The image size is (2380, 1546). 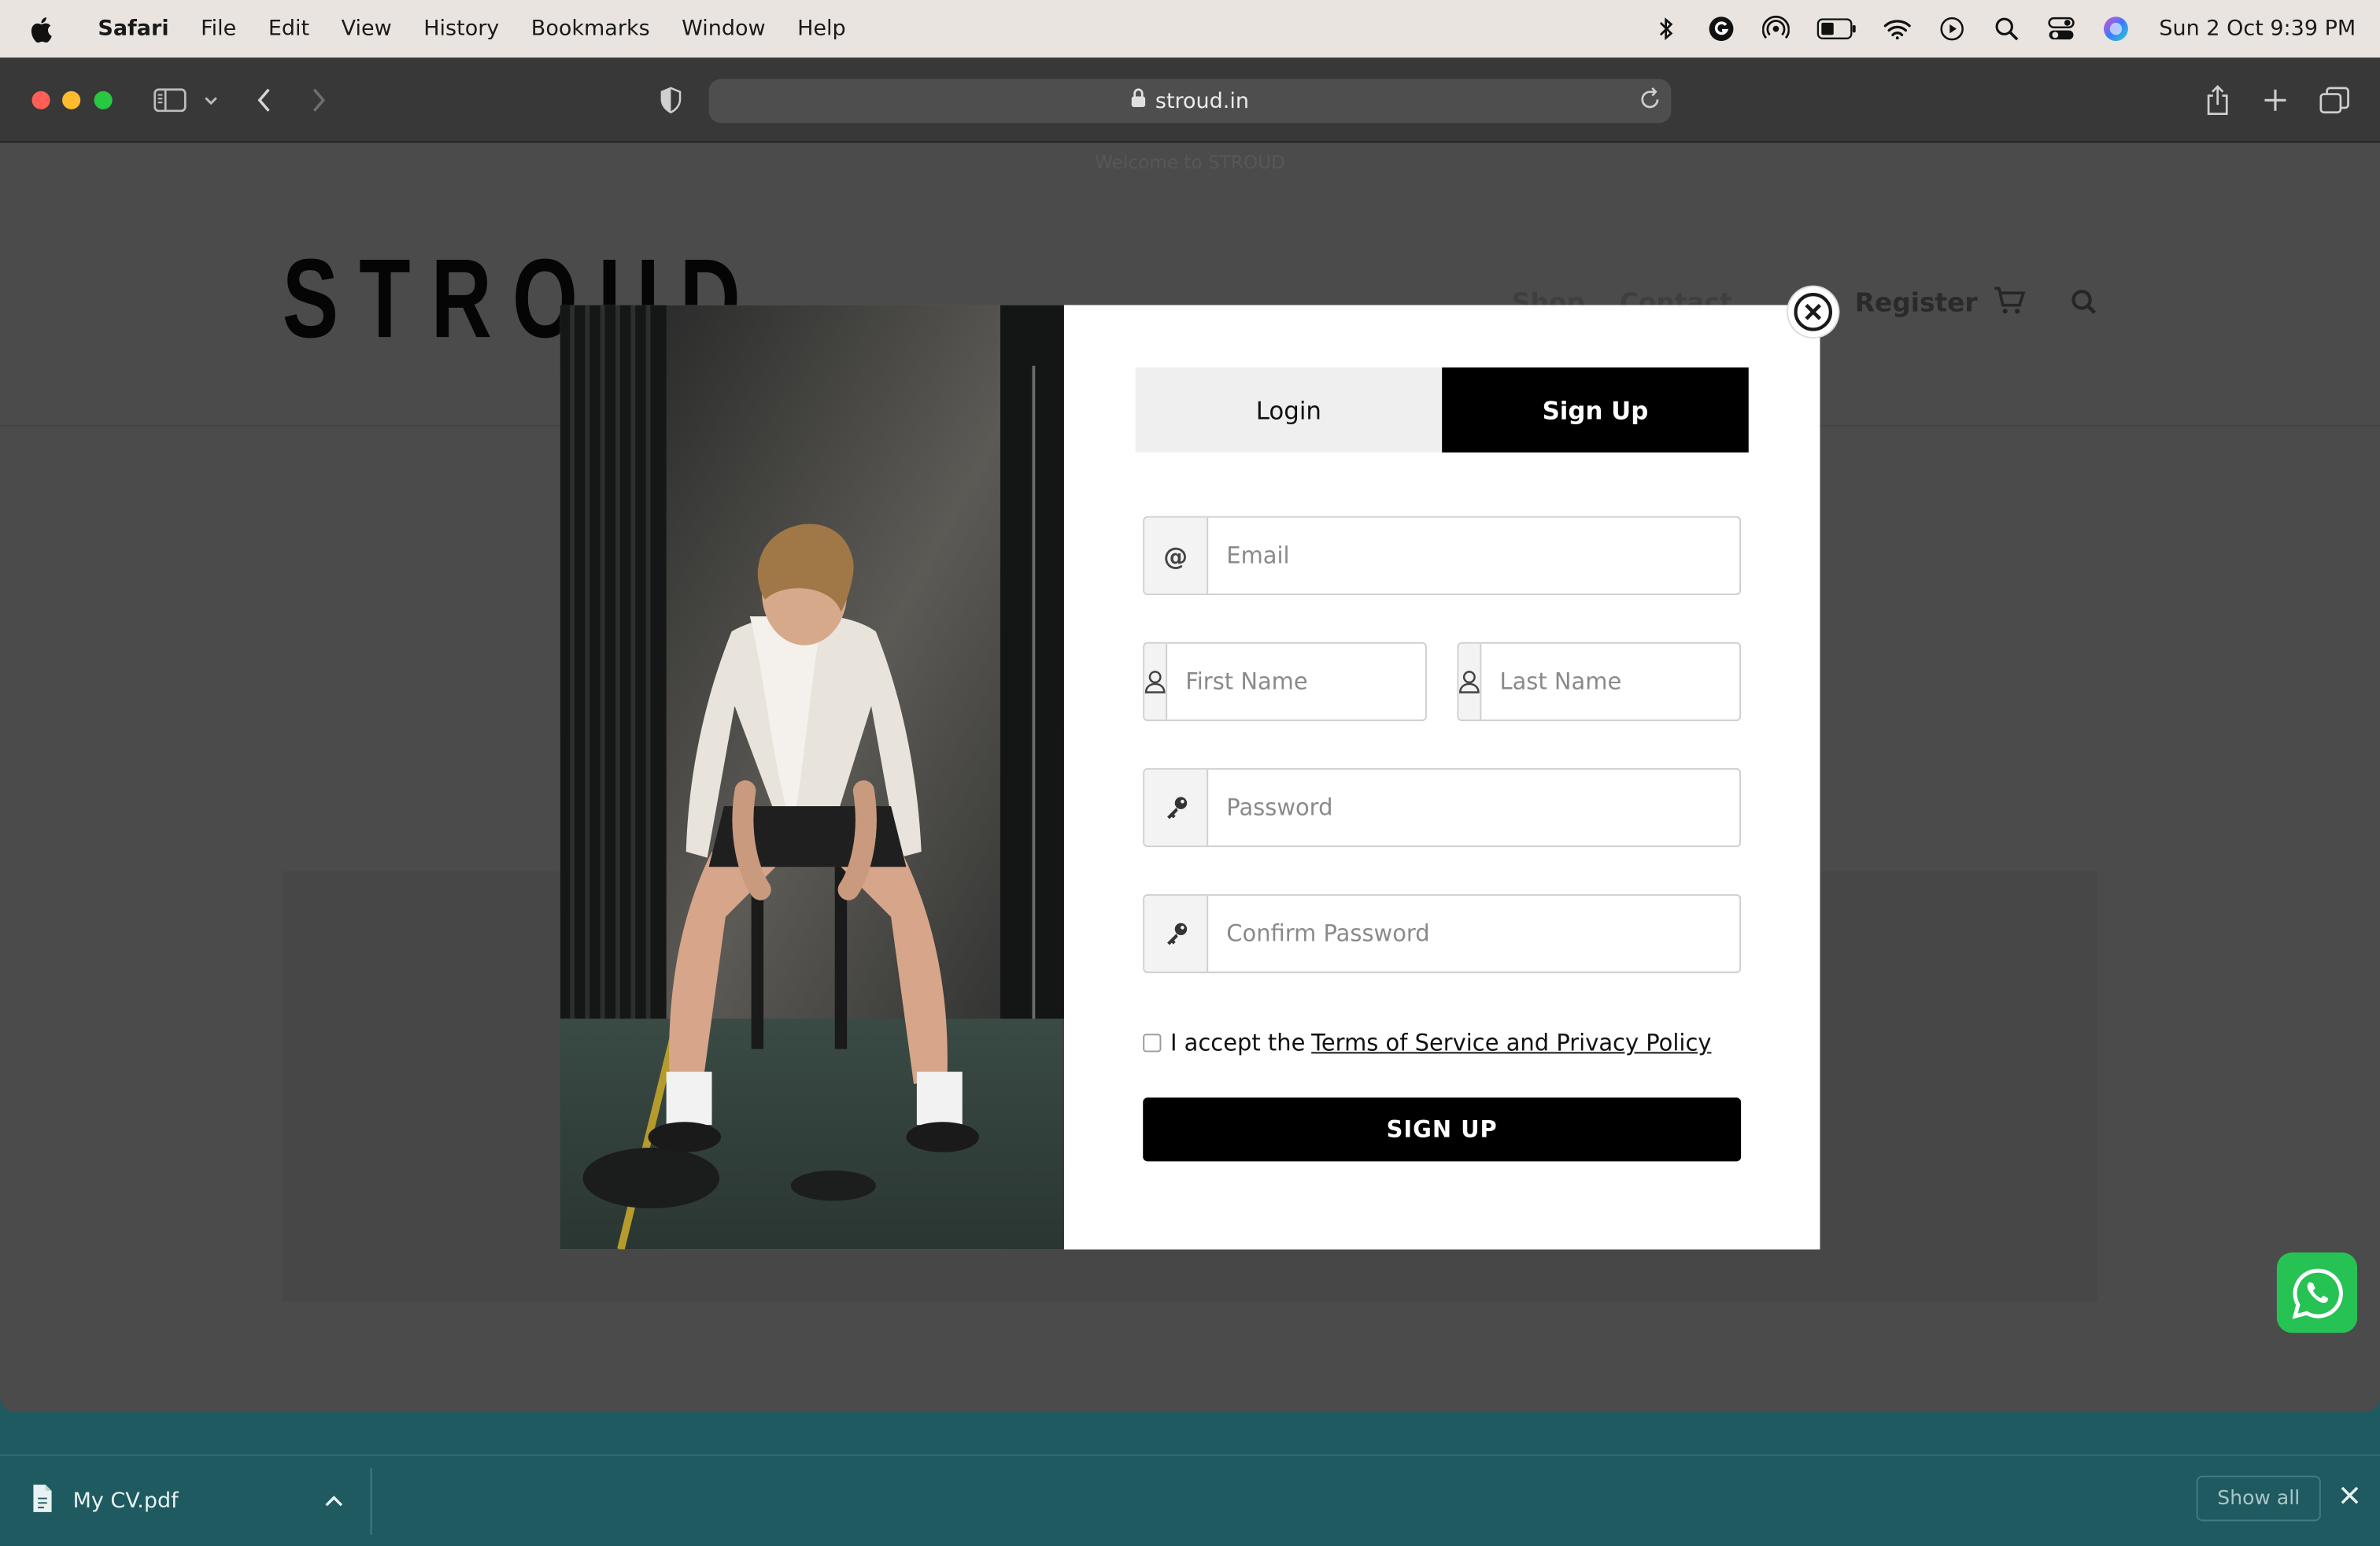 What do you see at coordinates (1442, 1129) in the screenshot?
I see `signup-submit-button: SIGN UP` at bounding box center [1442, 1129].